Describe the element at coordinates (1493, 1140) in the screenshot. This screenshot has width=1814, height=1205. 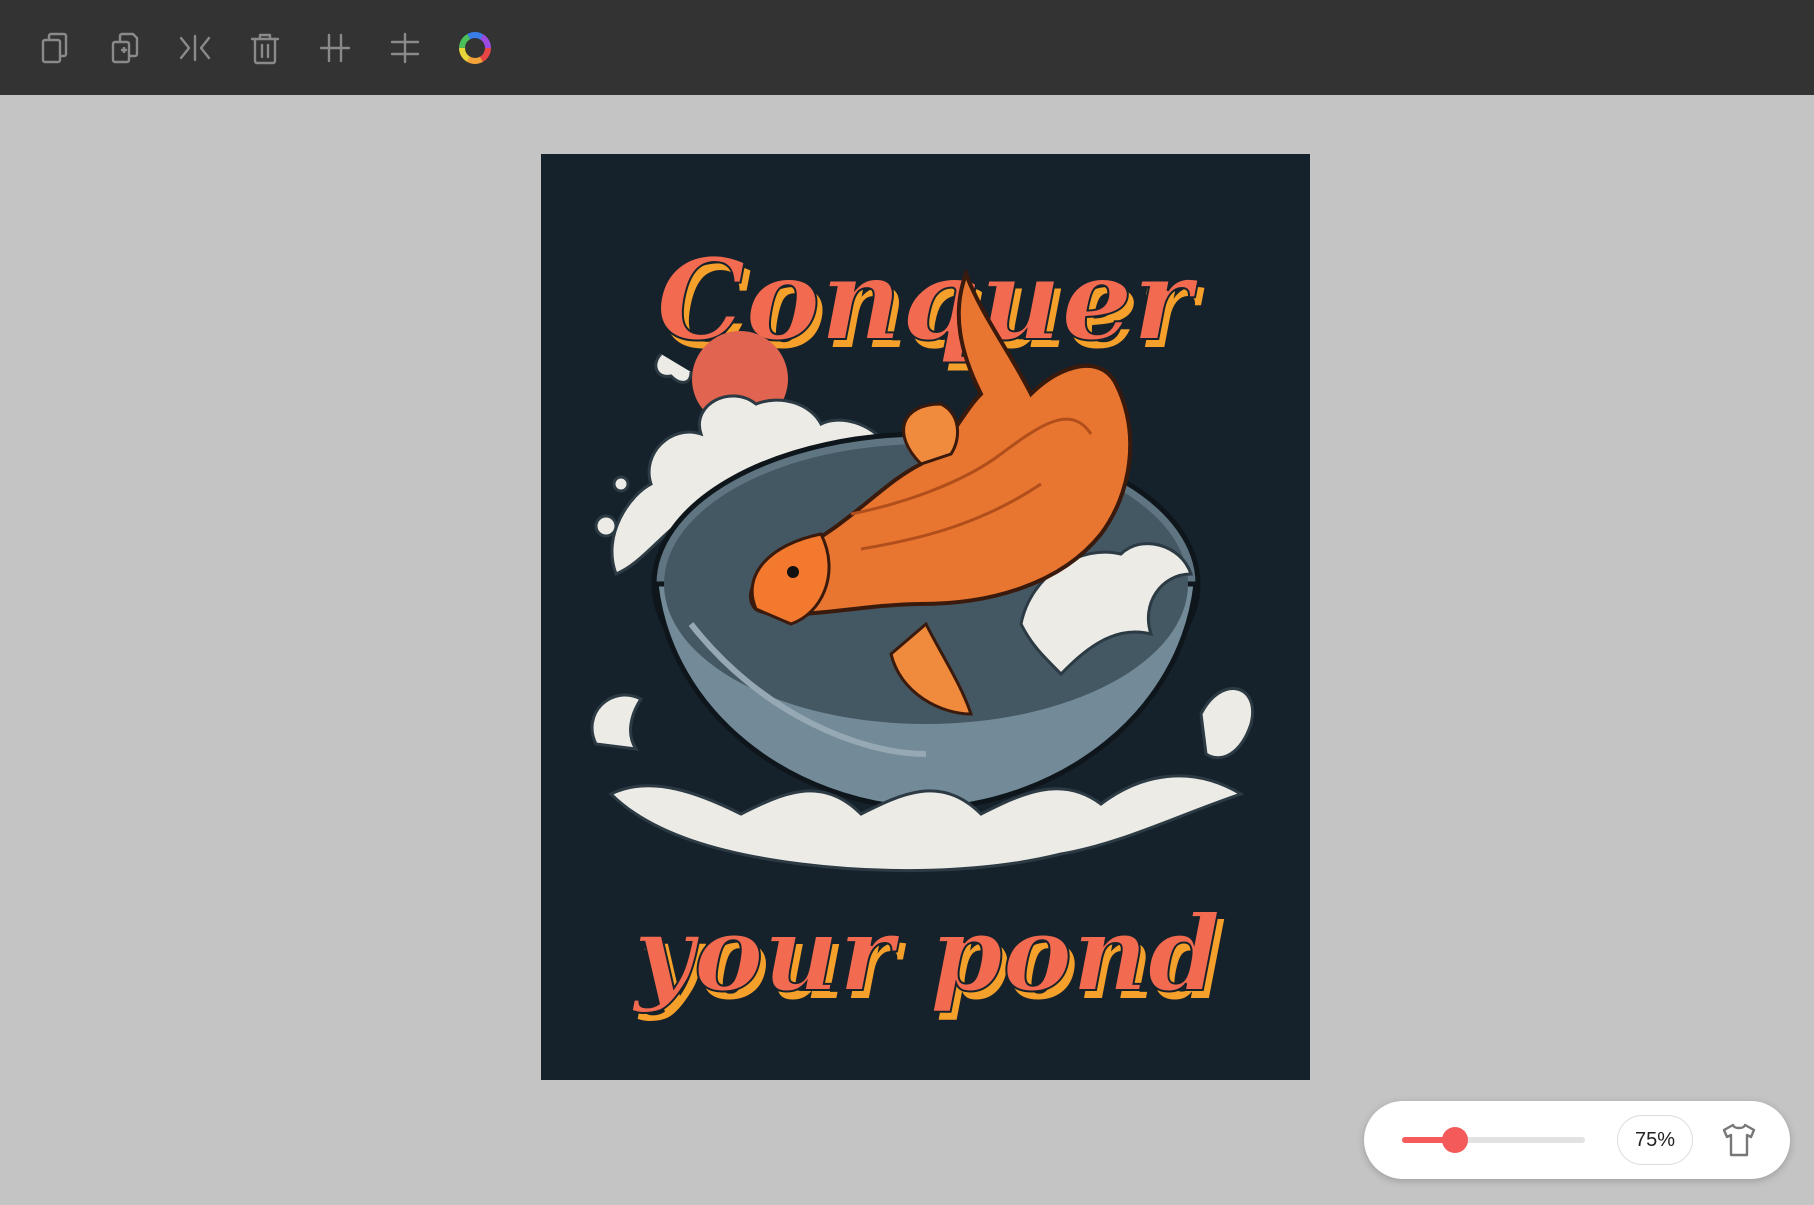
I see `zoom-slider` at that location.